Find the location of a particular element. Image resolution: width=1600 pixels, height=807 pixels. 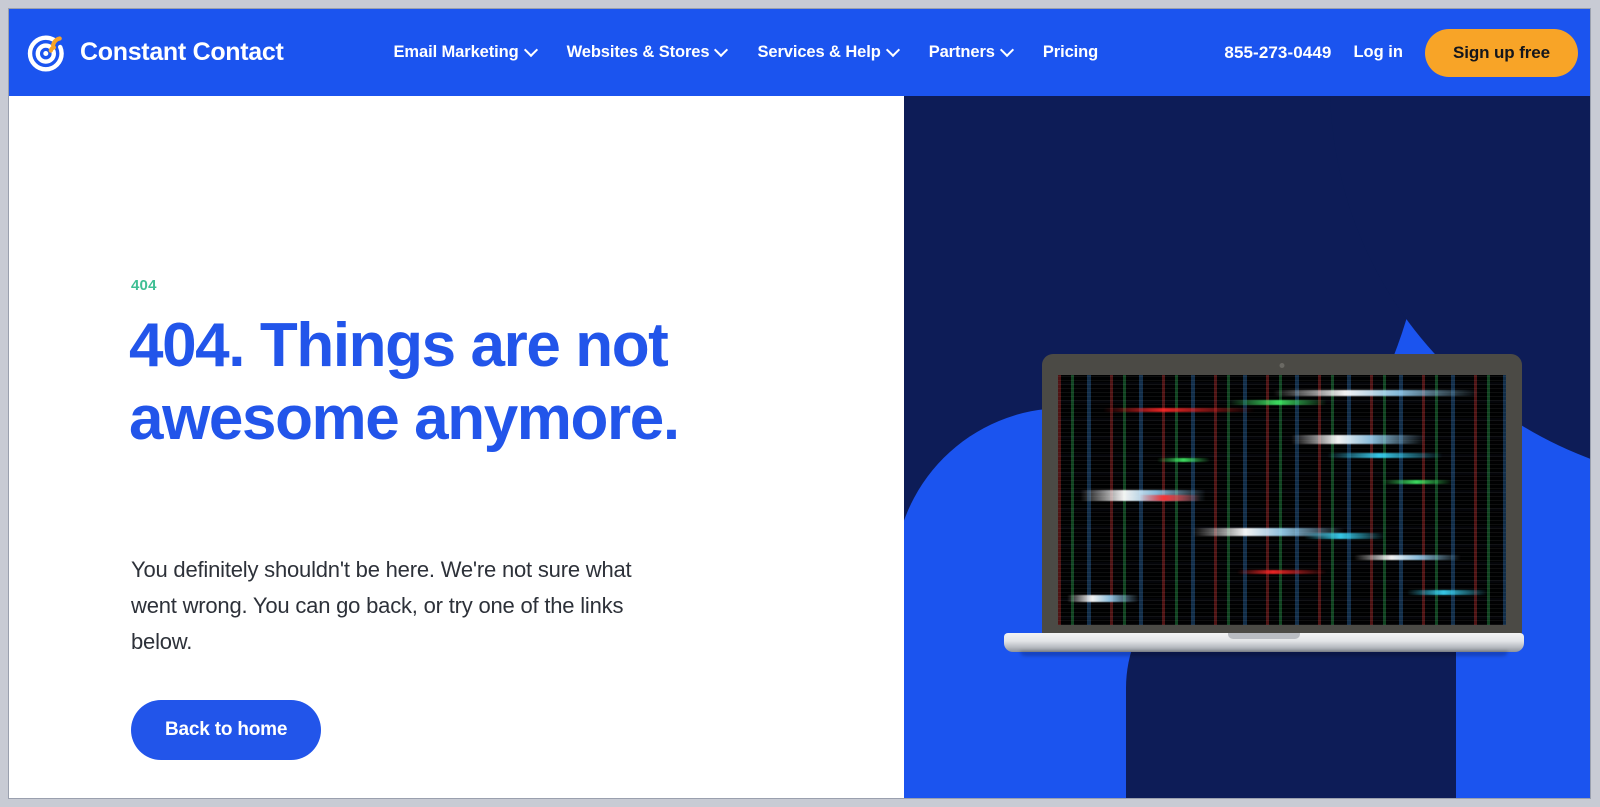

nav-item-pricing: Pricing is located at coordinates (1070, 52).